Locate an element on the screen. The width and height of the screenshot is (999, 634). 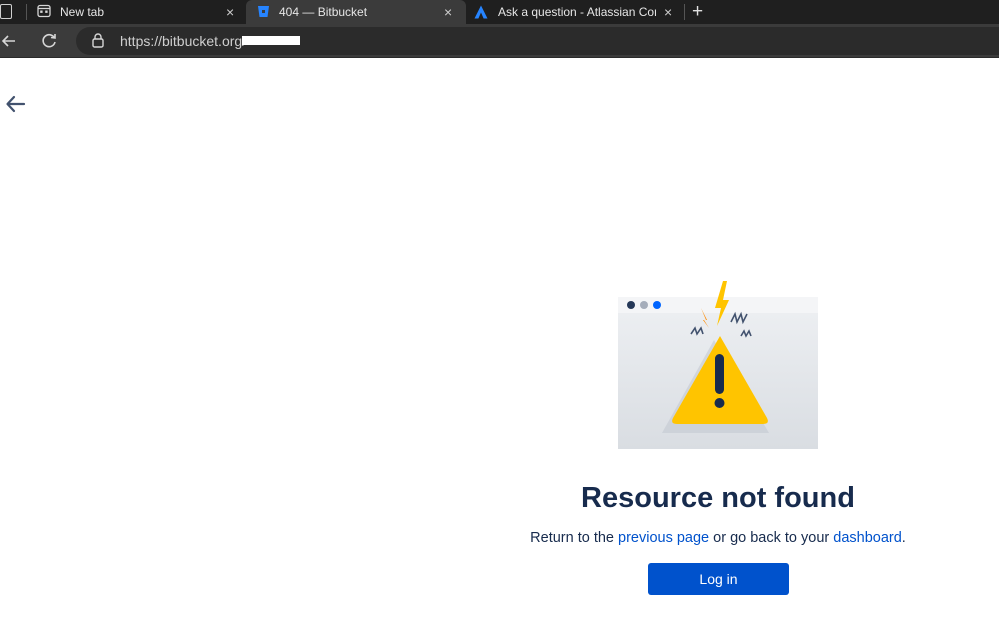
browser-toolbar: https://bitbucket.org/ is located at coordinates (499, 41).